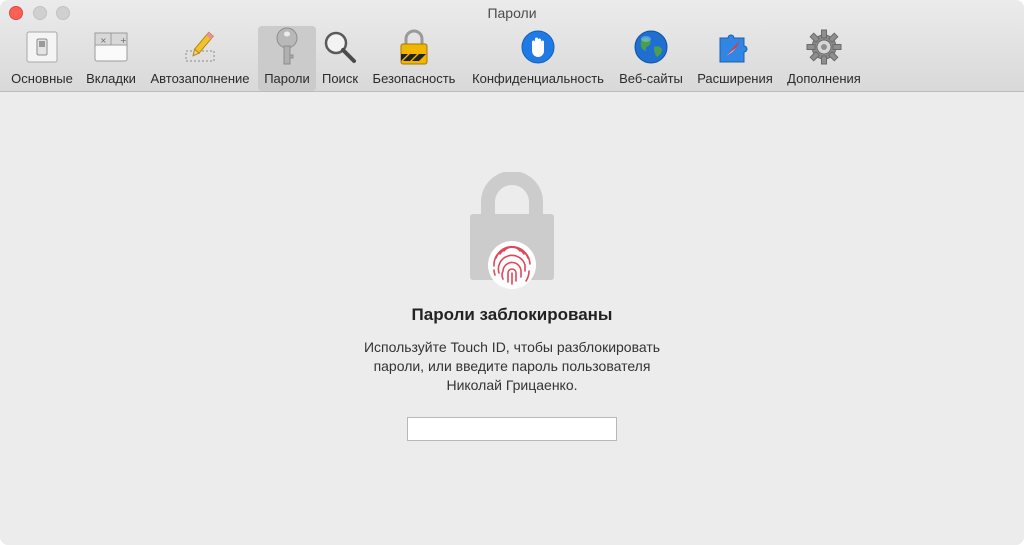 This screenshot has height=545, width=1024. I want to click on window-title: Пароли, so click(512, 13).